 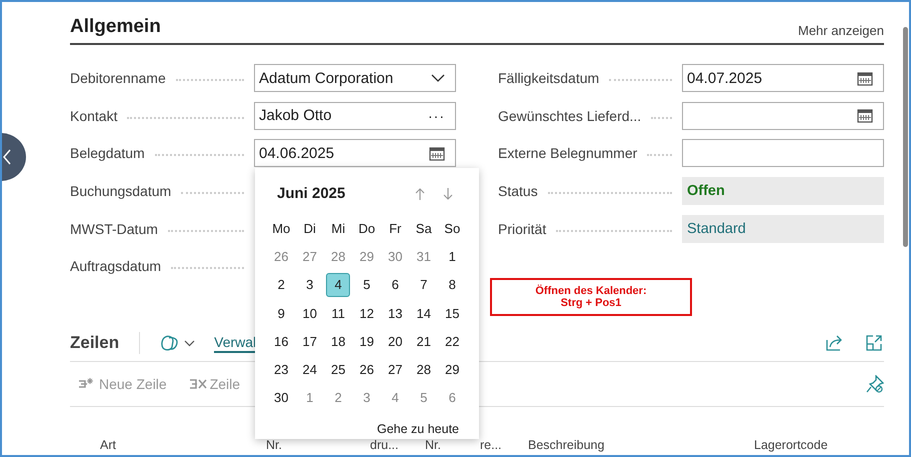 I want to click on weekday-label: Di, so click(x=309, y=229).